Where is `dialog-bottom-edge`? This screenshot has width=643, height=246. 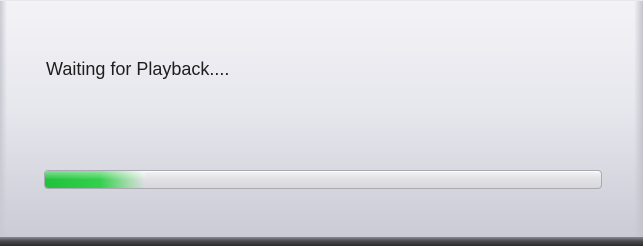
dialog-bottom-edge is located at coordinates (321, 241).